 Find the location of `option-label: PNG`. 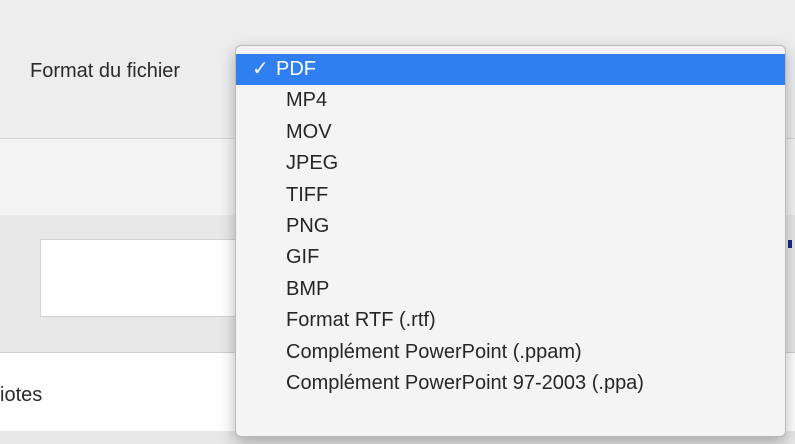

option-label: PNG is located at coordinates (308, 225).